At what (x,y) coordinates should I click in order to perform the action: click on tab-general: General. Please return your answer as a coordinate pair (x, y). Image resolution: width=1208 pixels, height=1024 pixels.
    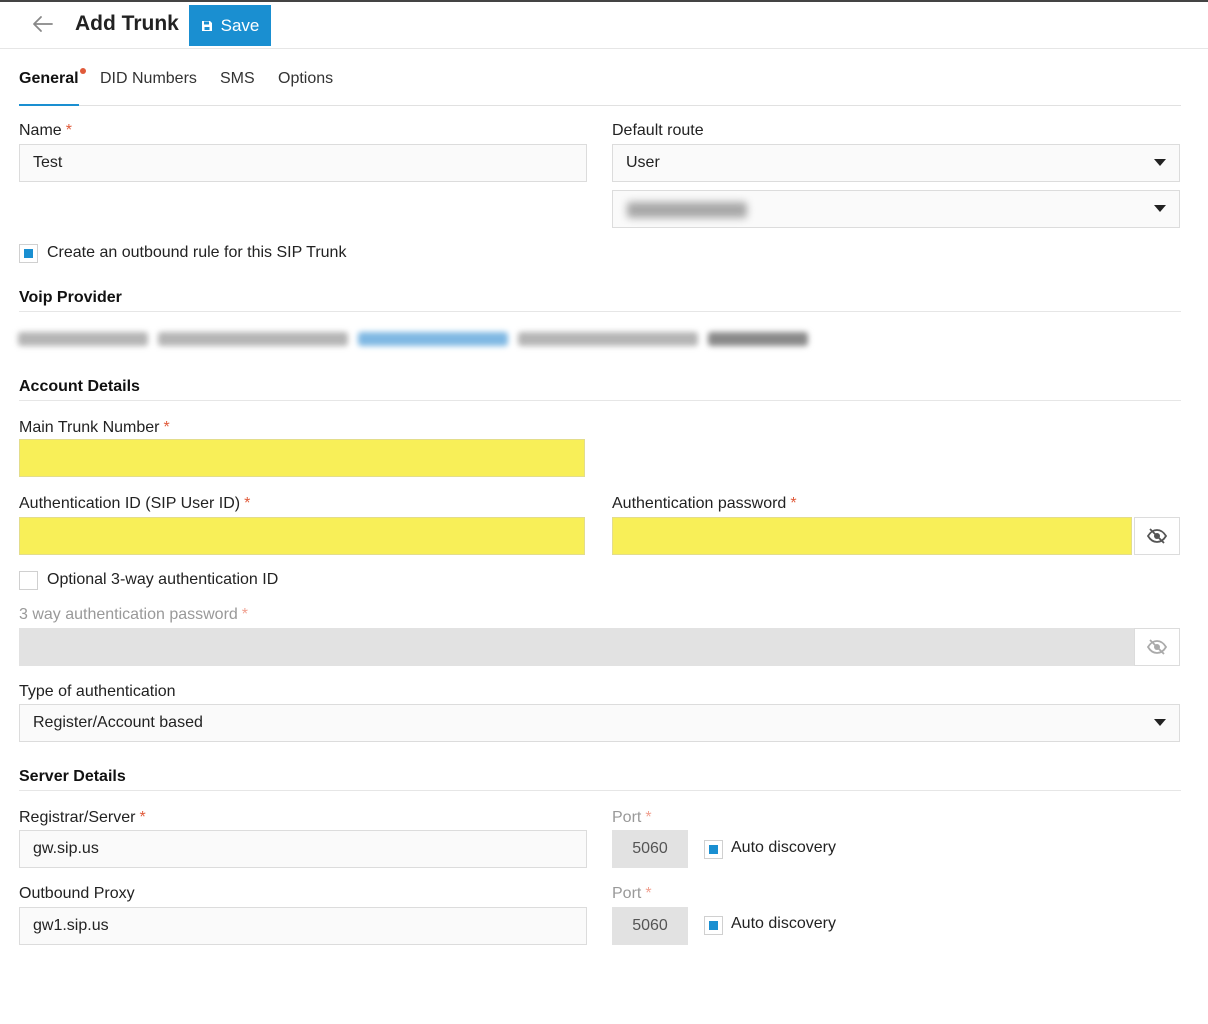
    Looking at the image, I should click on (52, 87).